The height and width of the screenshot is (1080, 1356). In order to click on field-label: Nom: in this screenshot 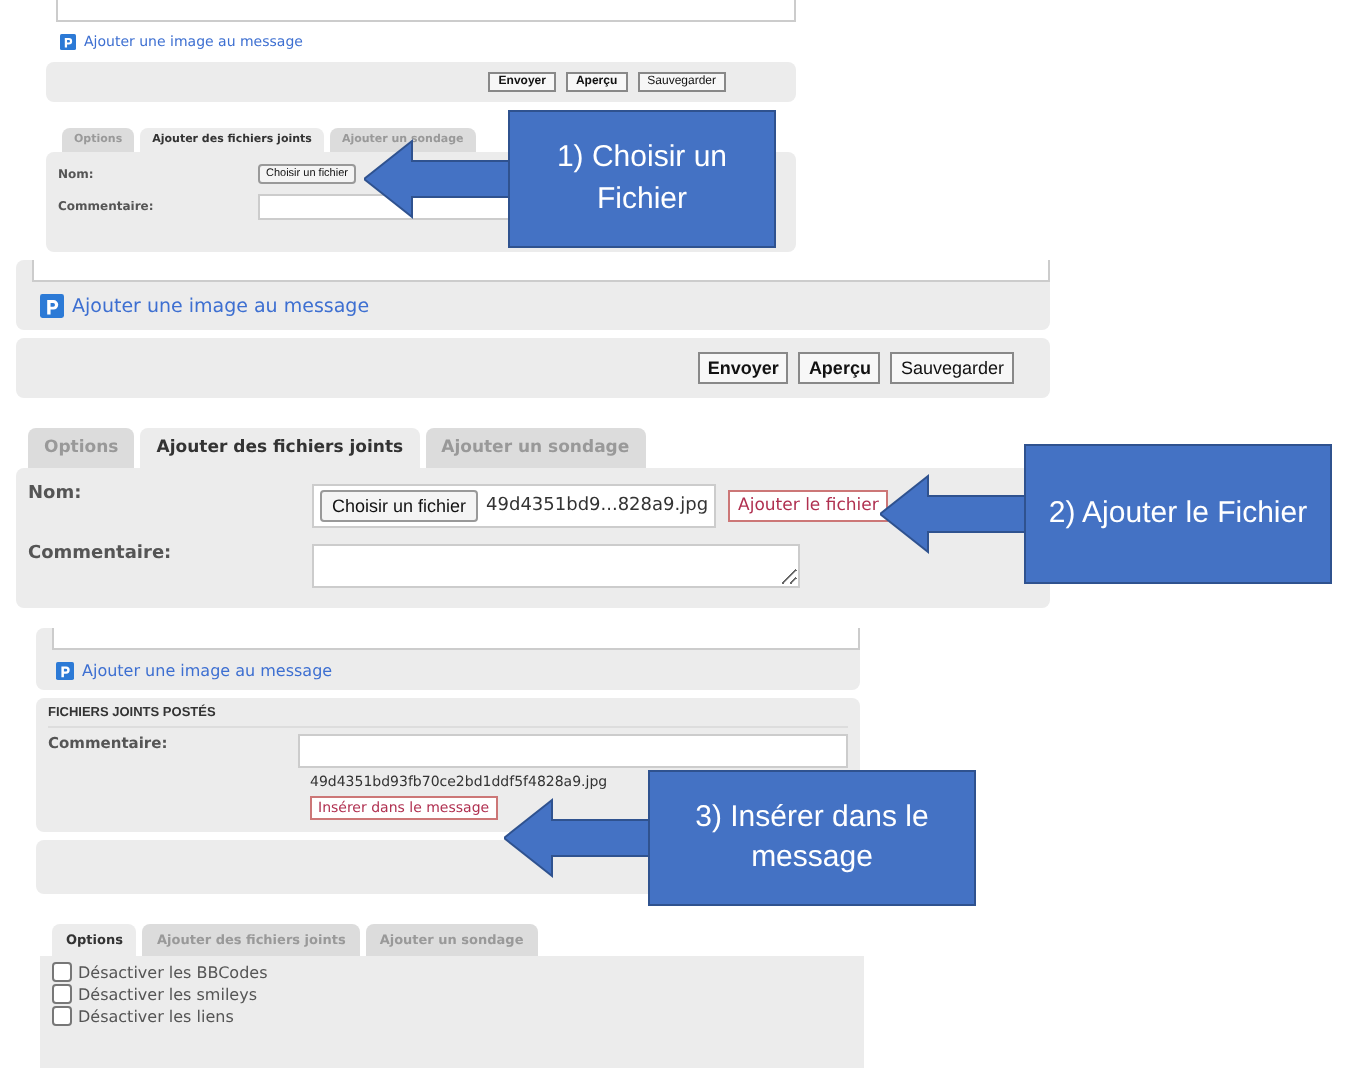, I will do `click(56, 494)`.